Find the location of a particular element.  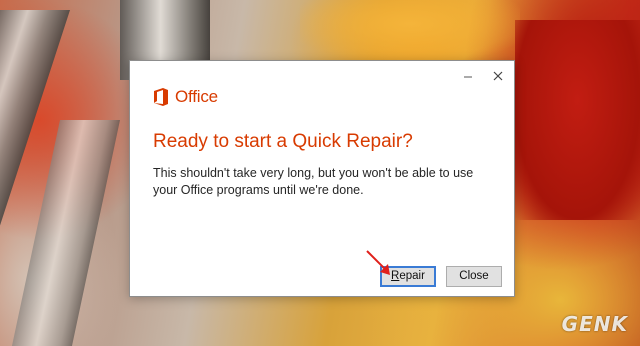

background-brush is located at coordinates (65, 233).